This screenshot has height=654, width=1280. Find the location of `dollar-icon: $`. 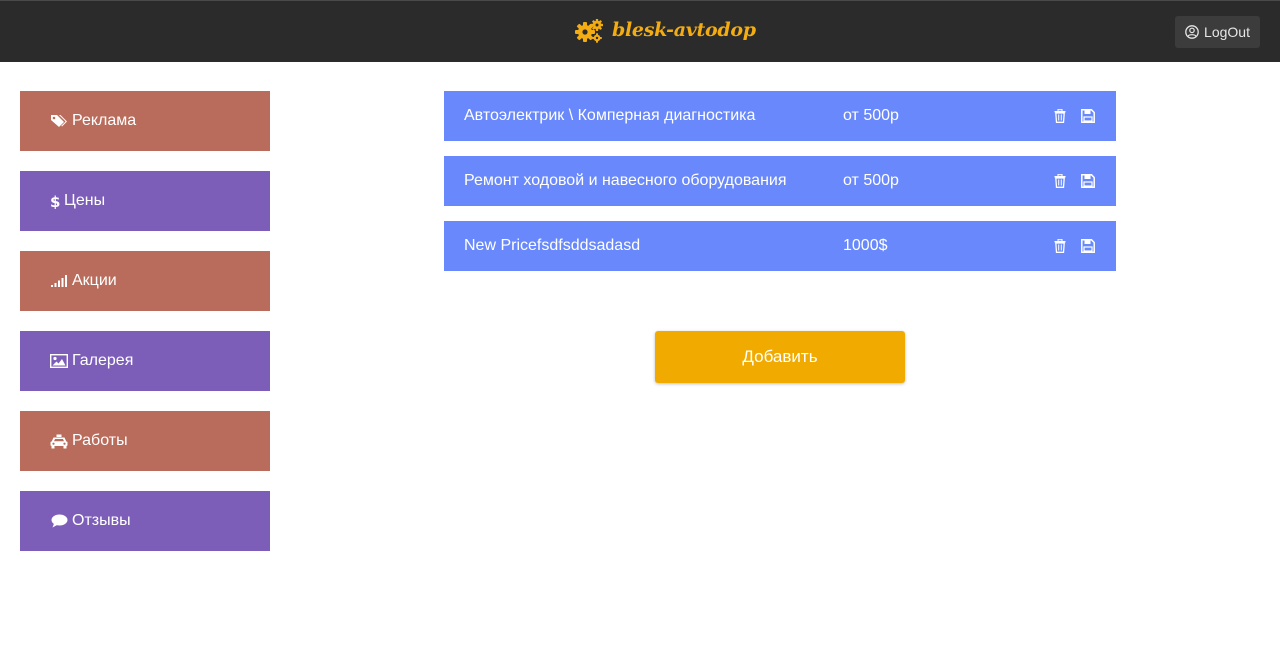

dollar-icon: $ is located at coordinates (55, 201).